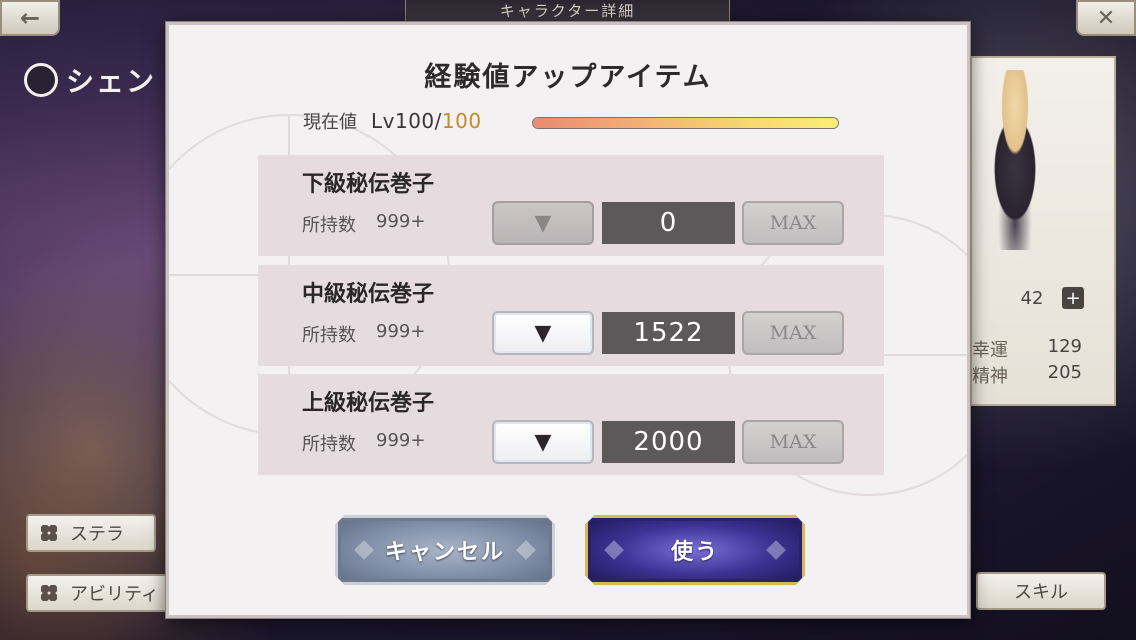 The image size is (1136, 640). Describe the element at coordinates (461, 121) in the screenshot. I see `level-max: 100` at that location.